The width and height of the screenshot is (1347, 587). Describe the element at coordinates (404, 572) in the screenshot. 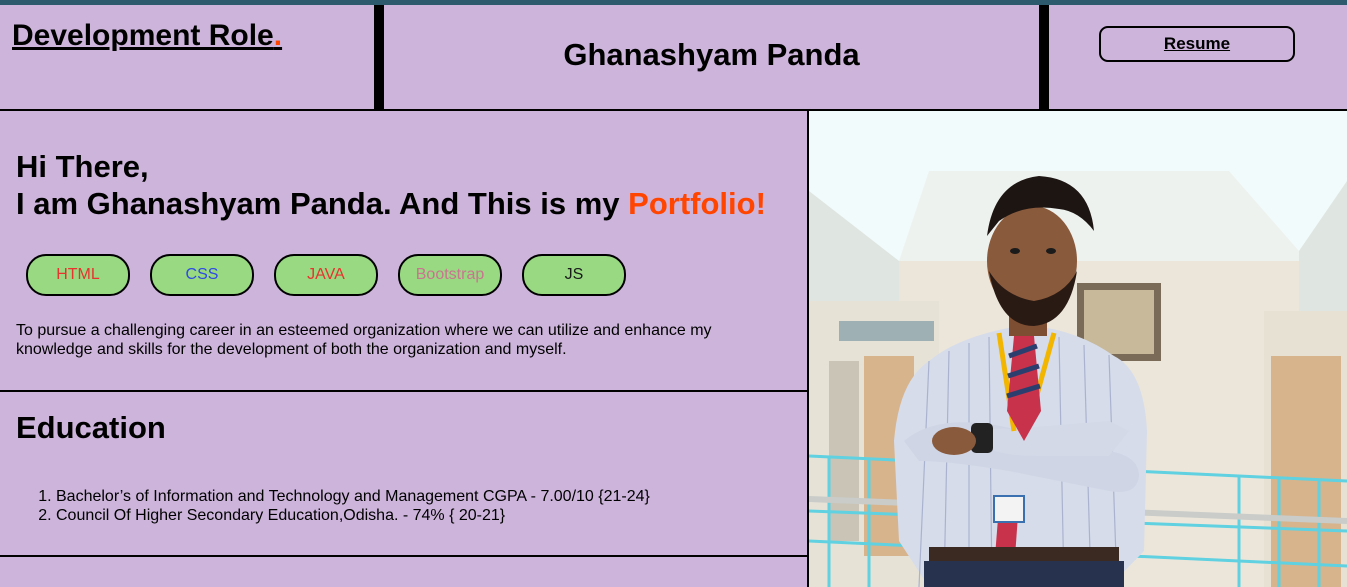

I see `next-section-top` at that location.